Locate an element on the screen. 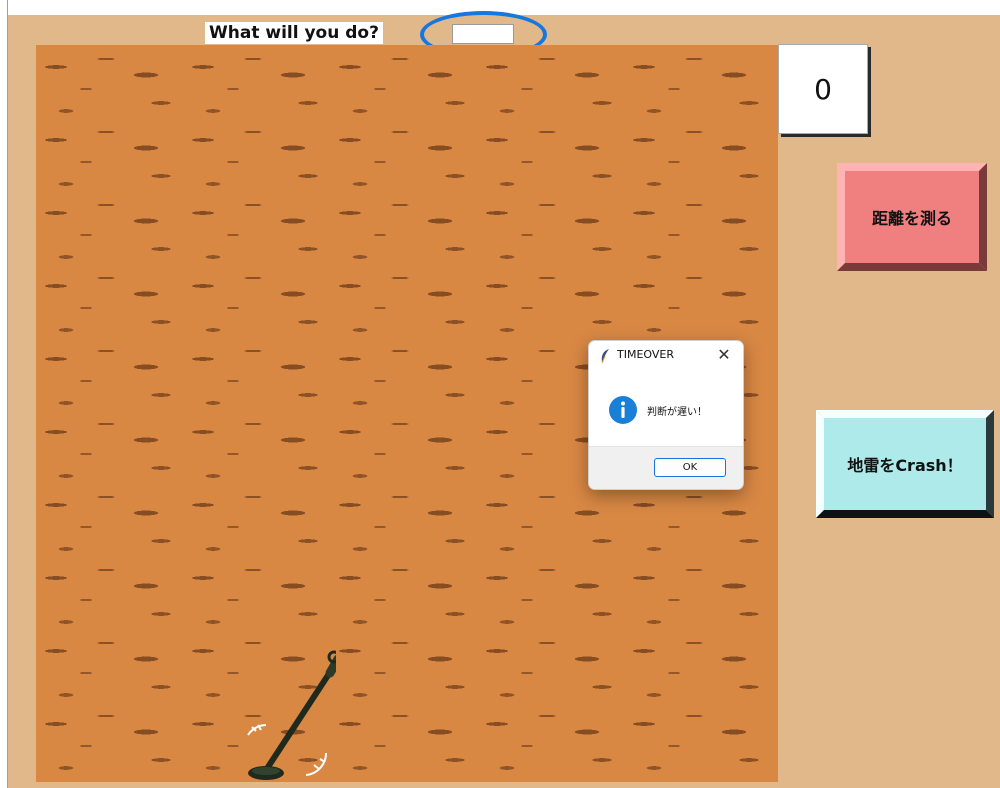 This screenshot has height=788, width=1000. metal-detector-icon is located at coordinates (291, 715).